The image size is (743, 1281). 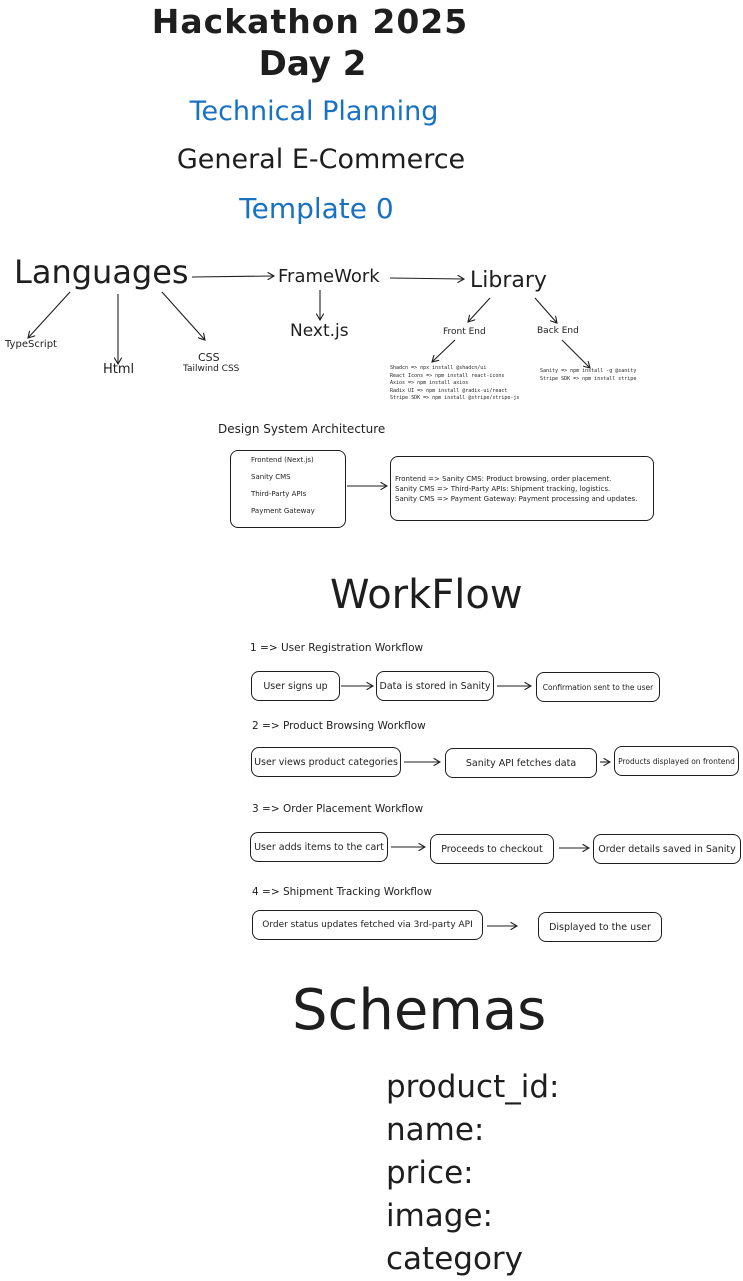 I want to click on languages-node: Languages, so click(x=101, y=272).